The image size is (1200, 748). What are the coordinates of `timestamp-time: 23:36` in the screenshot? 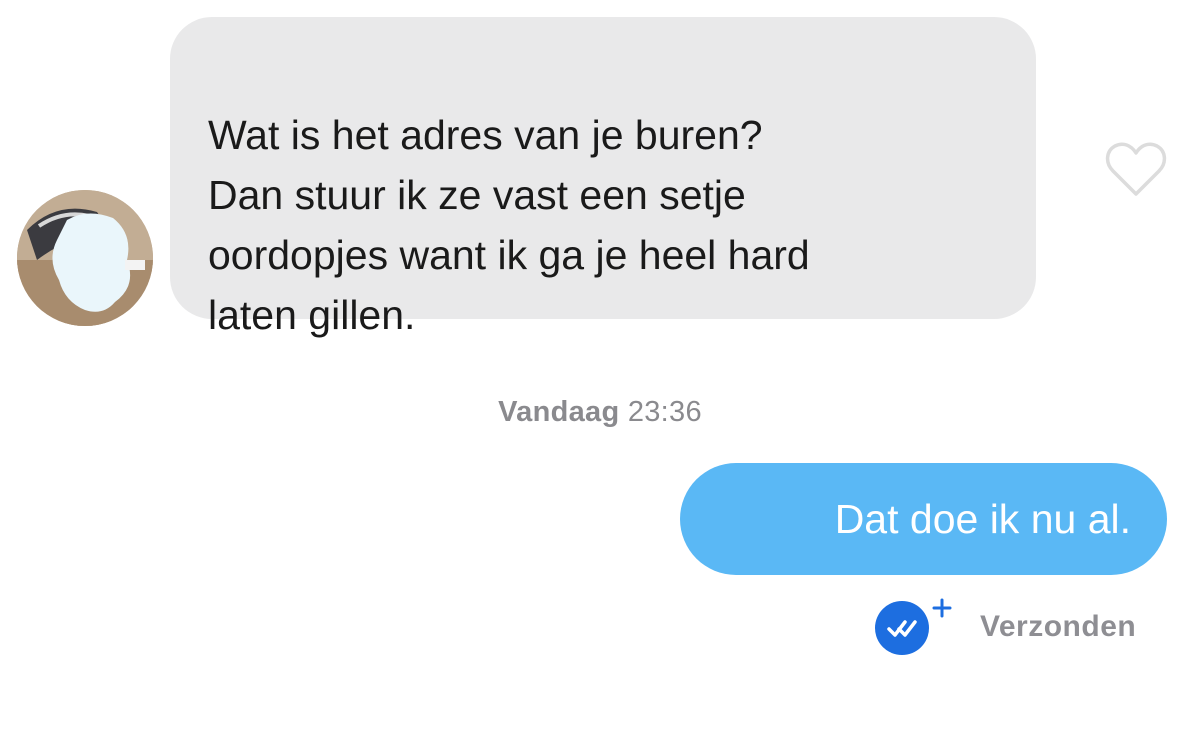 It's located at (664, 412).